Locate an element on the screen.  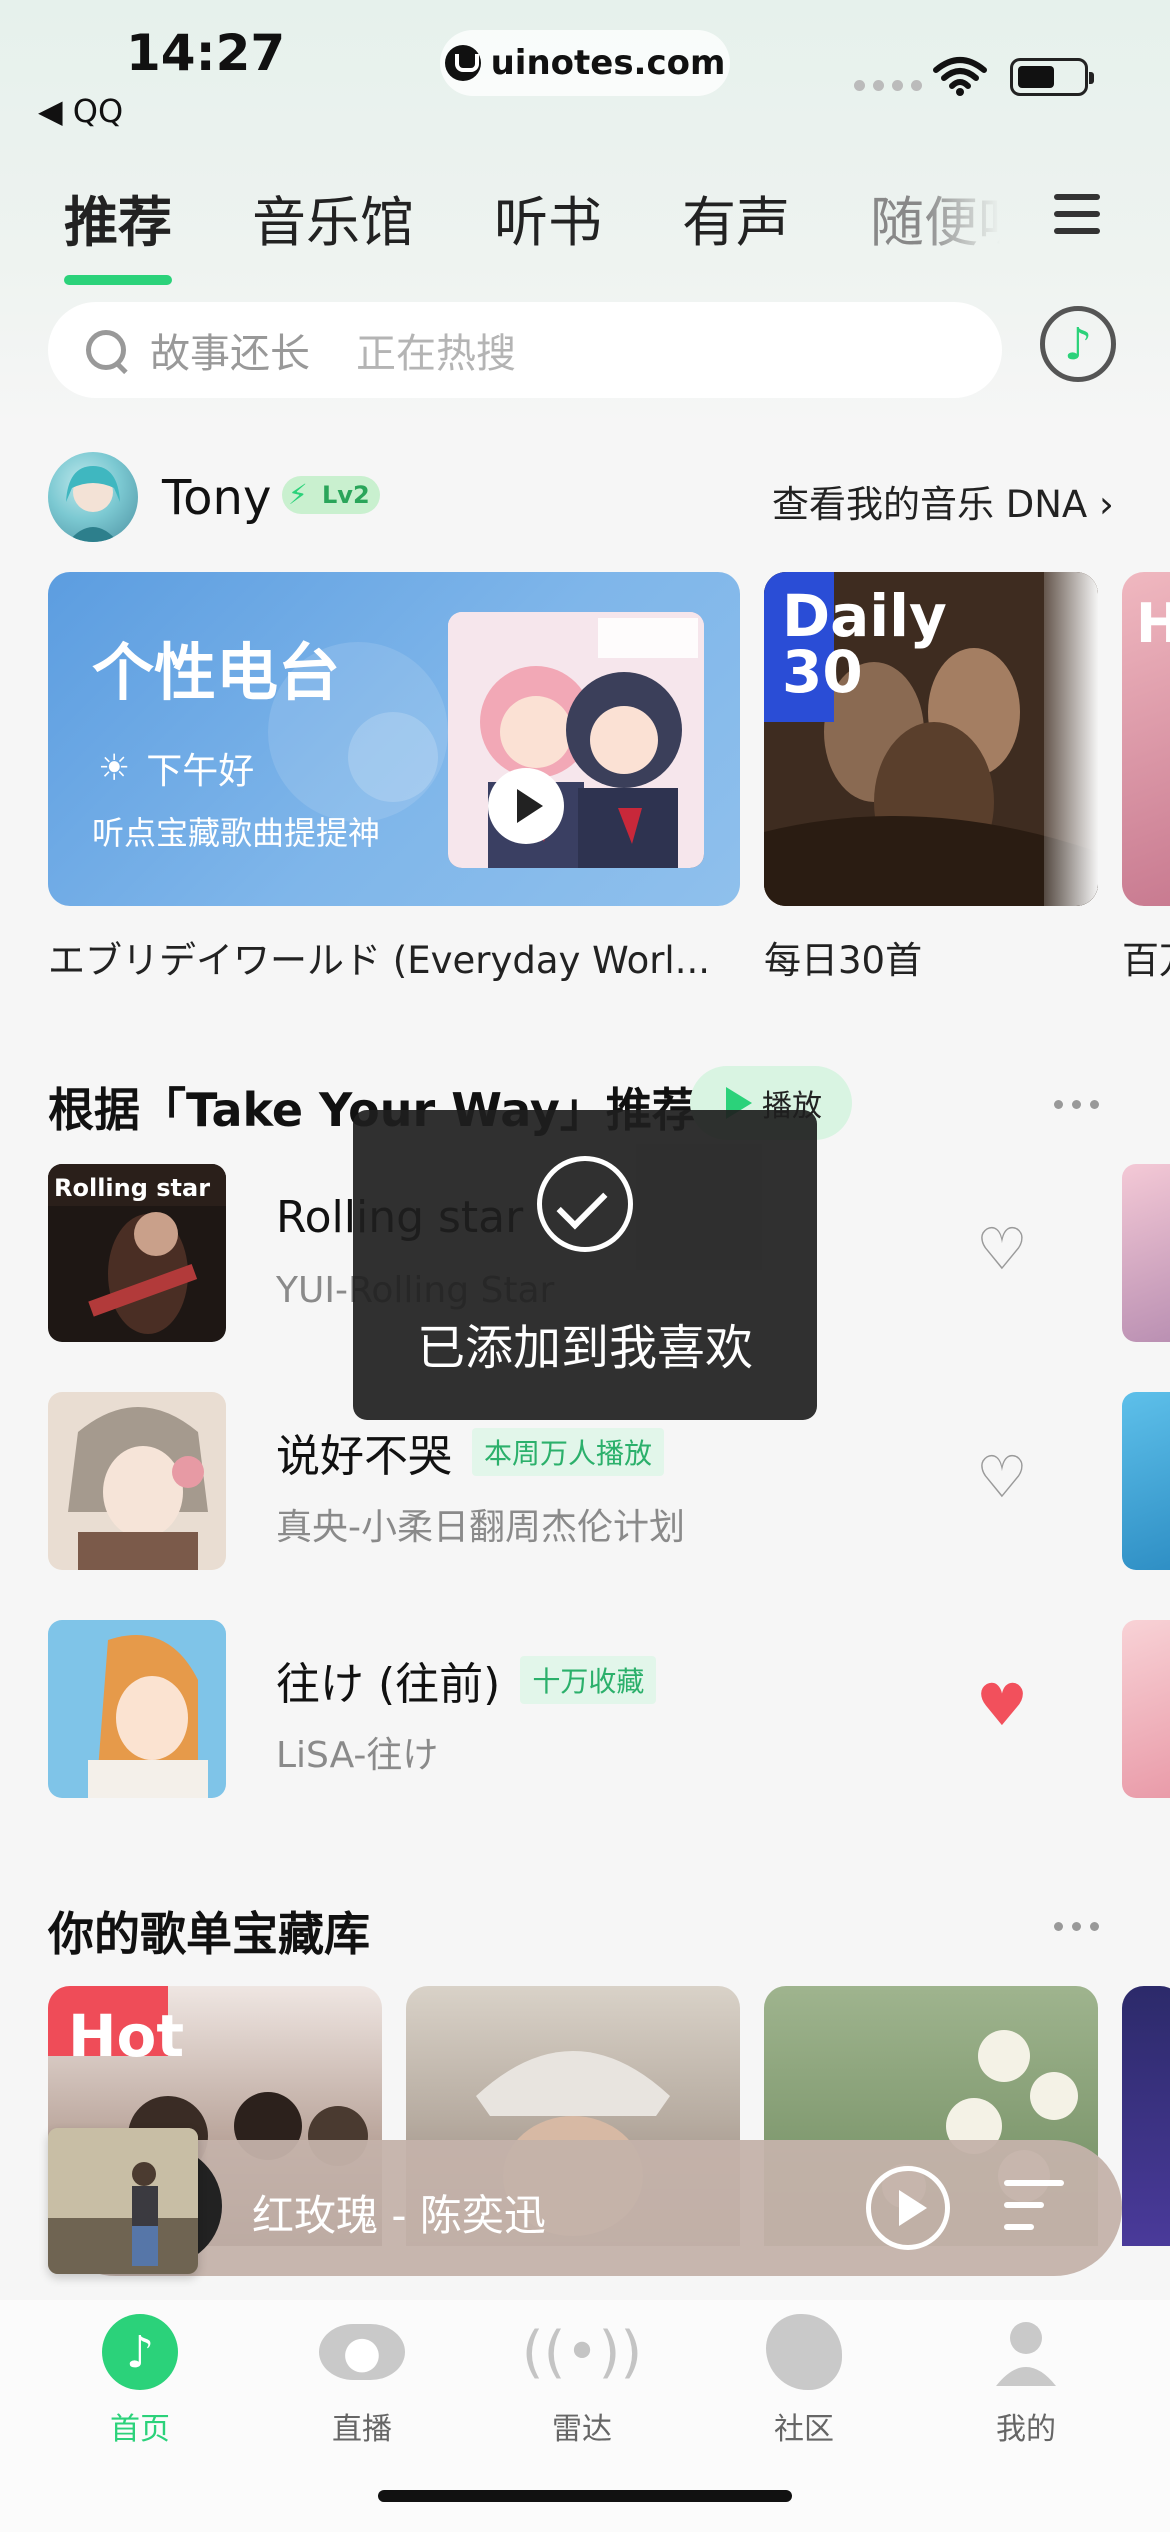
song-subtitle: 真央-小柔日翻周杰伦计划 is located at coordinates (480, 1527).